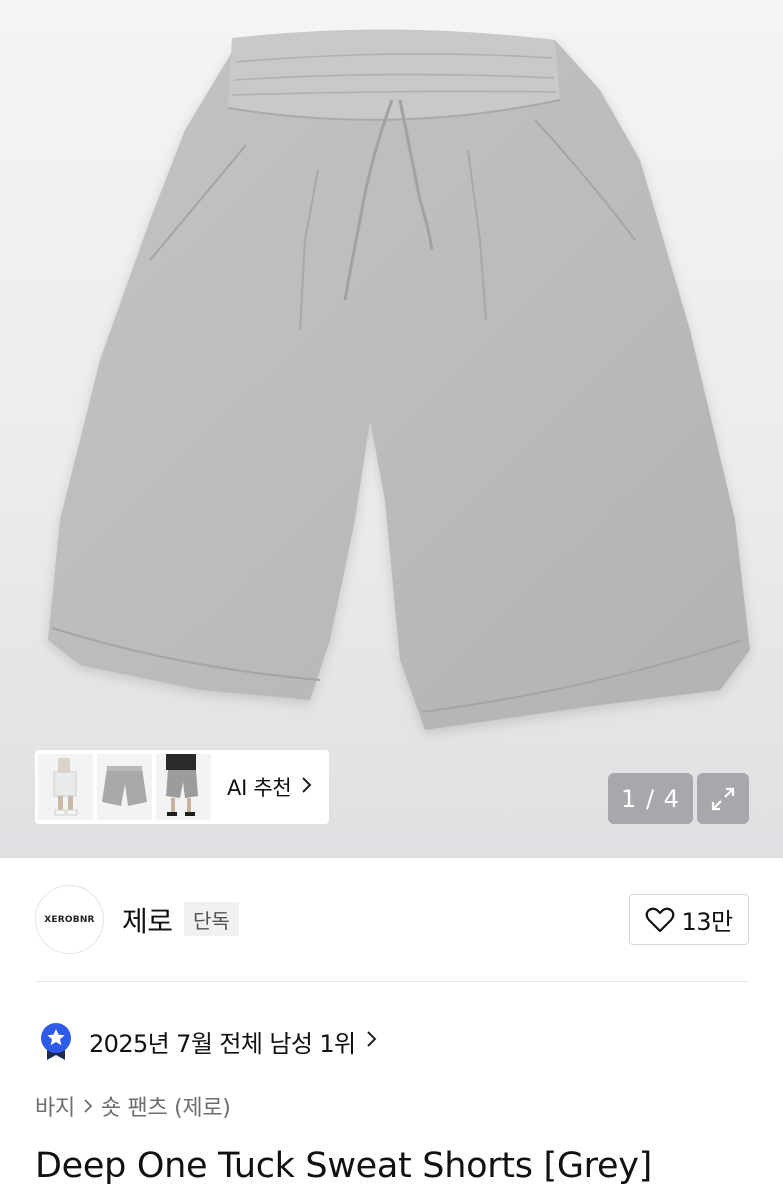 The height and width of the screenshot is (1200, 783). I want to click on ranking-text: 2025년 7월 전체 남성 1위, so click(222, 1043).